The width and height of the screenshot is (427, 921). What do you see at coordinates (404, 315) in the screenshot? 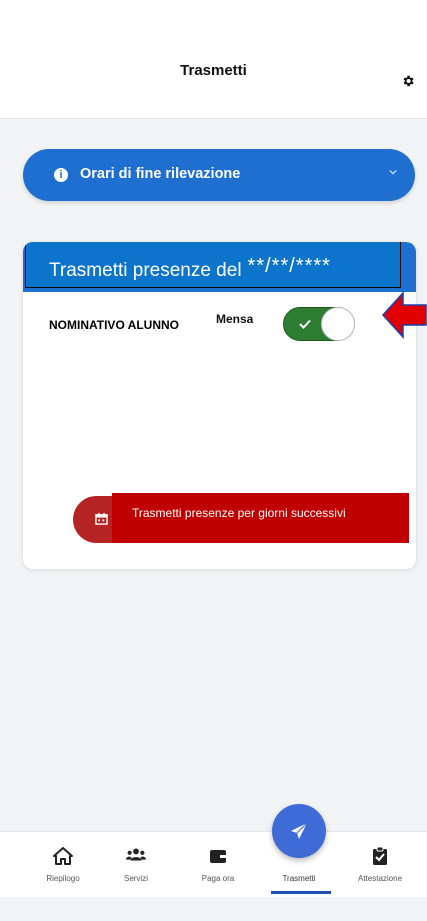
I see `arrow-left-icon` at bounding box center [404, 315].